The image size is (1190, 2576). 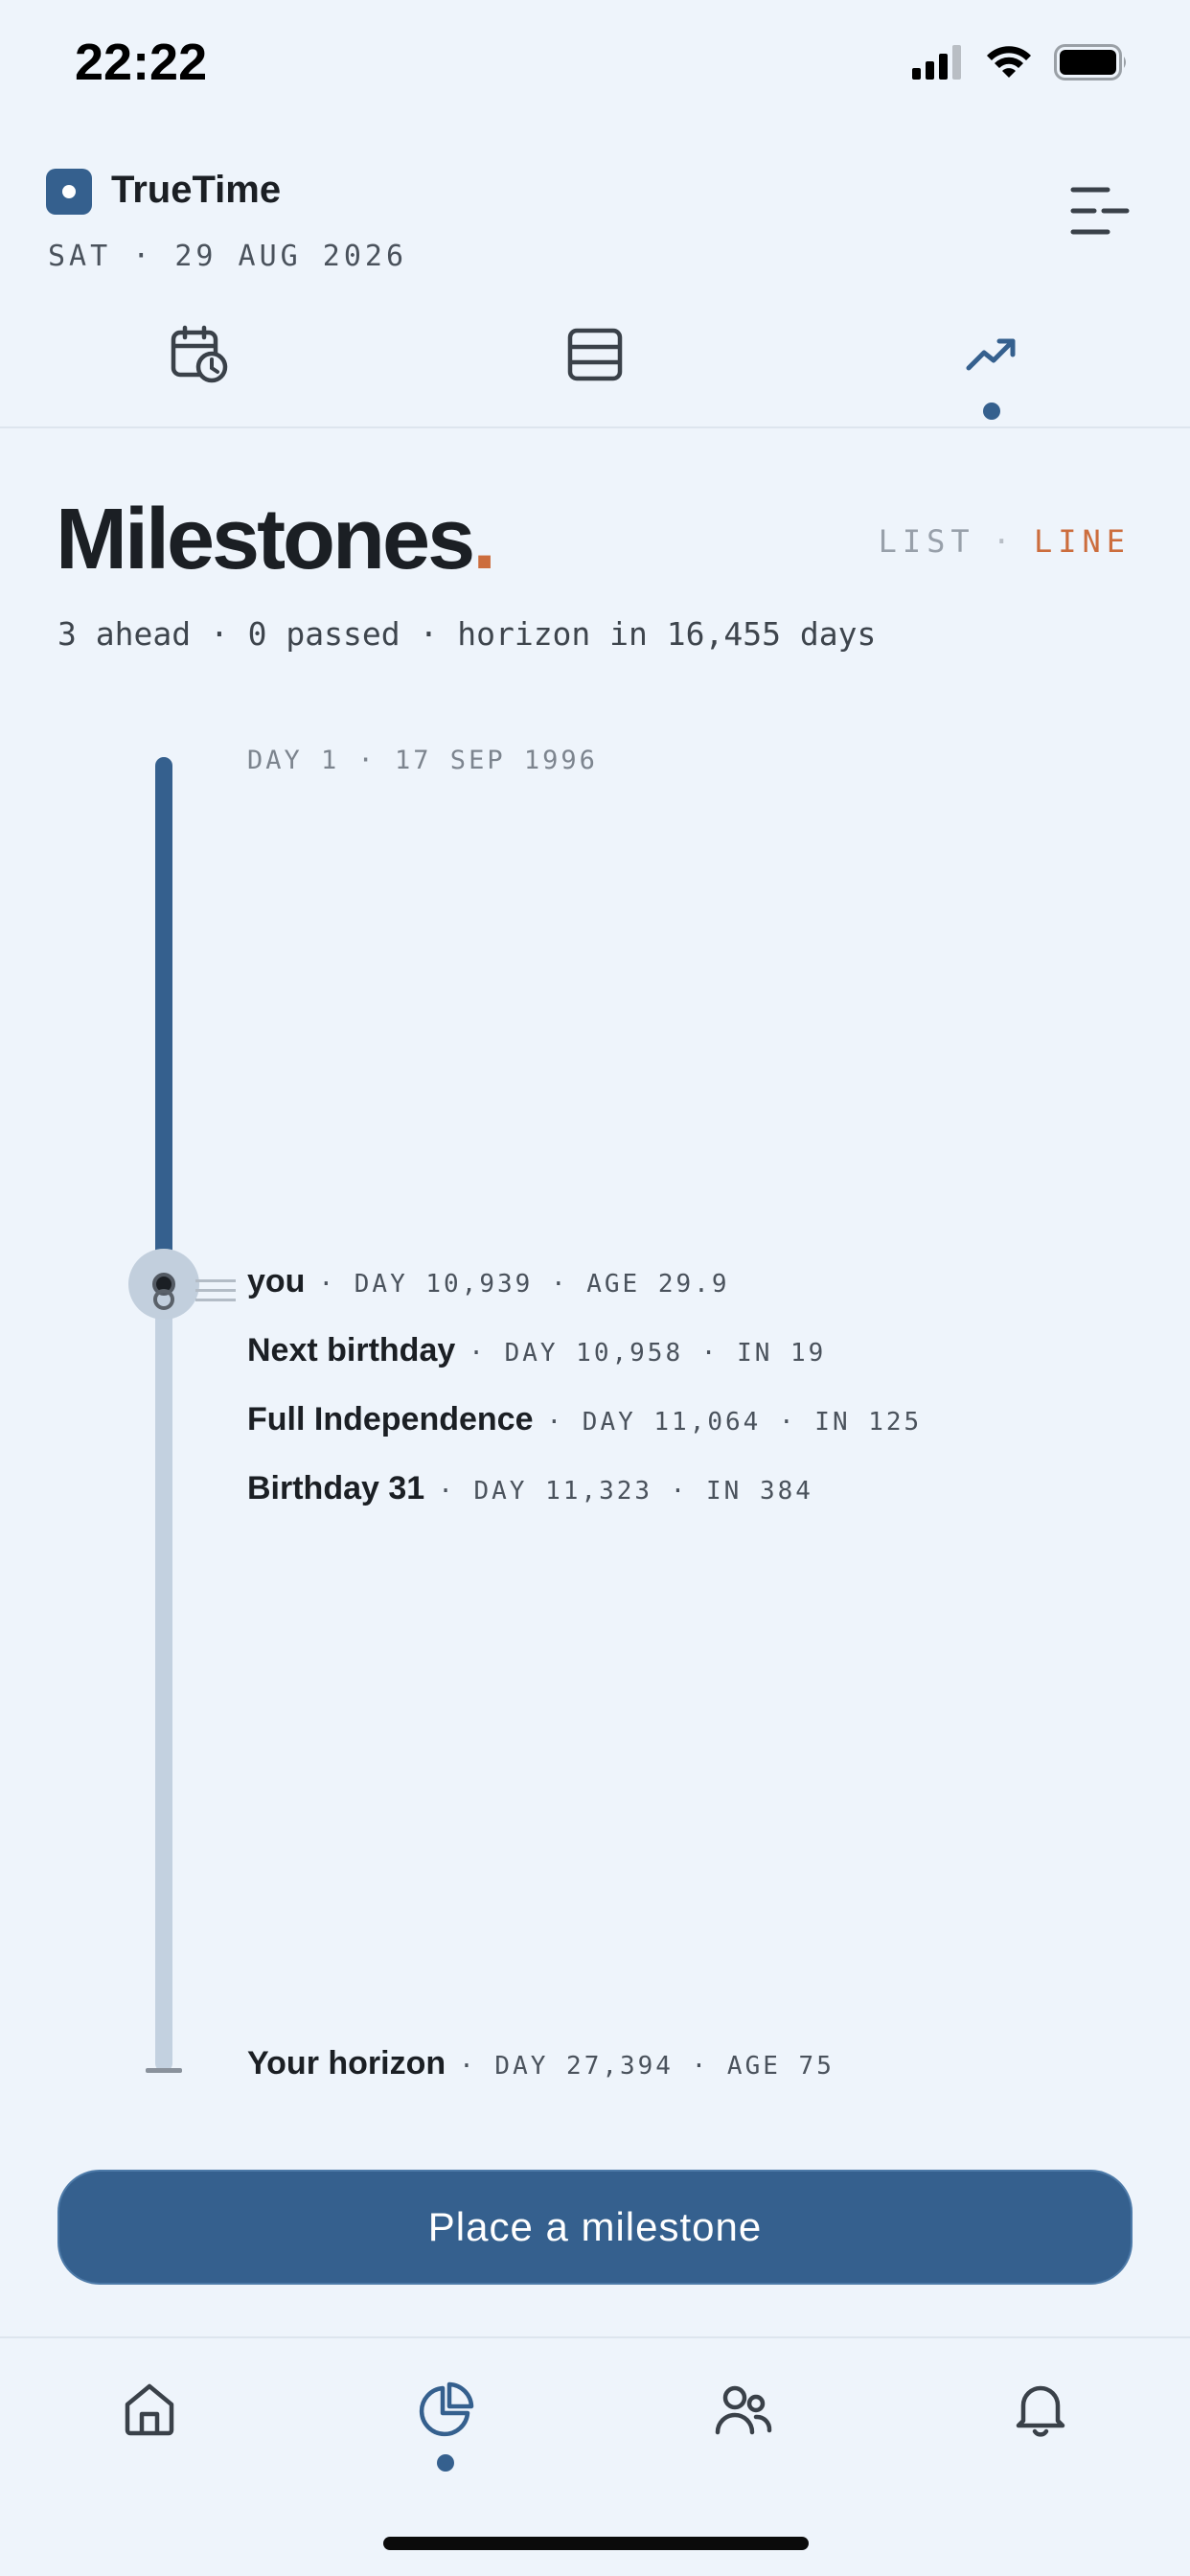 I want to click on signal-icon, so click(x=936, y=63).